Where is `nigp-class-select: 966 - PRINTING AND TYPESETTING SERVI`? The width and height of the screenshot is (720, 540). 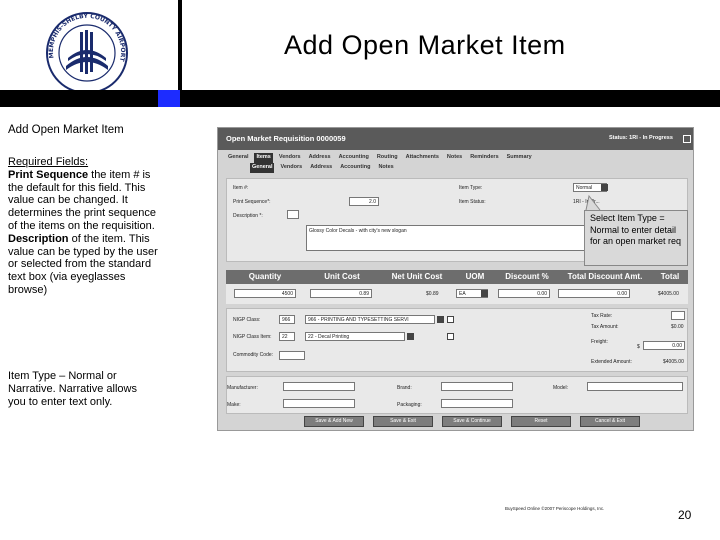 nigp-class-select: 966 - PRINTING AND TYPESETTING SERVI is located at coordinates (370, 319).